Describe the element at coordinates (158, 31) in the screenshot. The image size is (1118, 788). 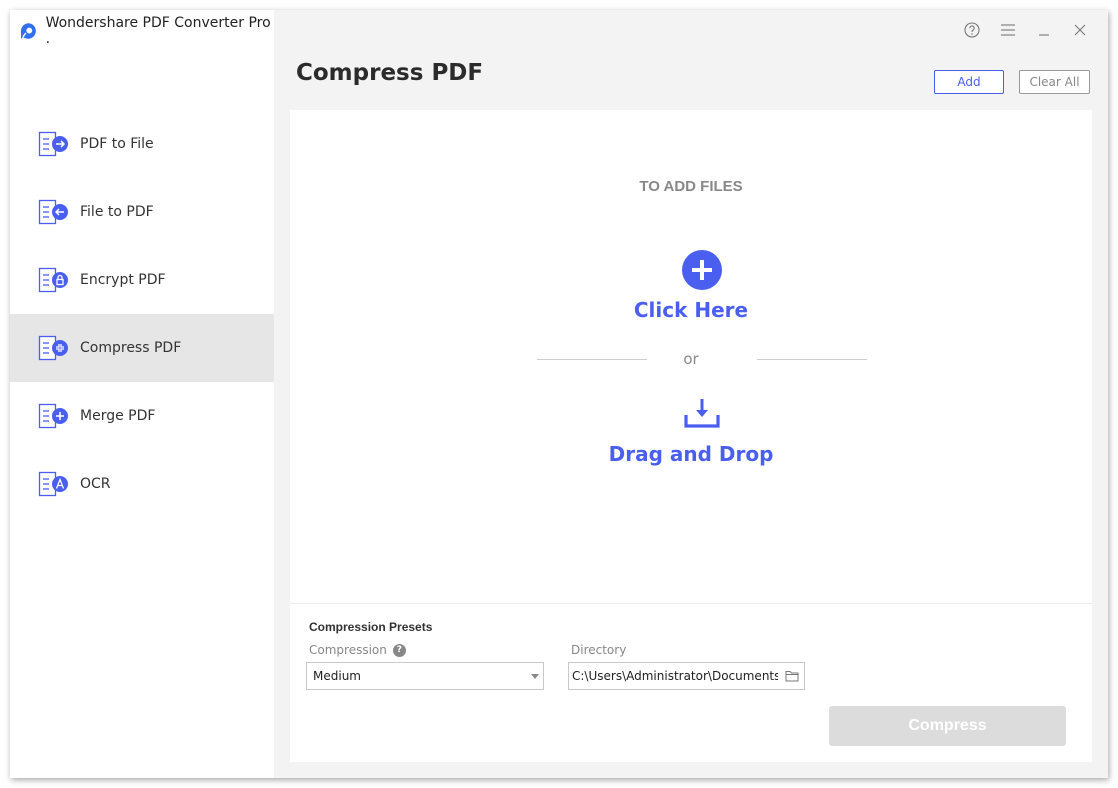
I see `app-title: Wondershare PDF Converter Pro .` at that location.